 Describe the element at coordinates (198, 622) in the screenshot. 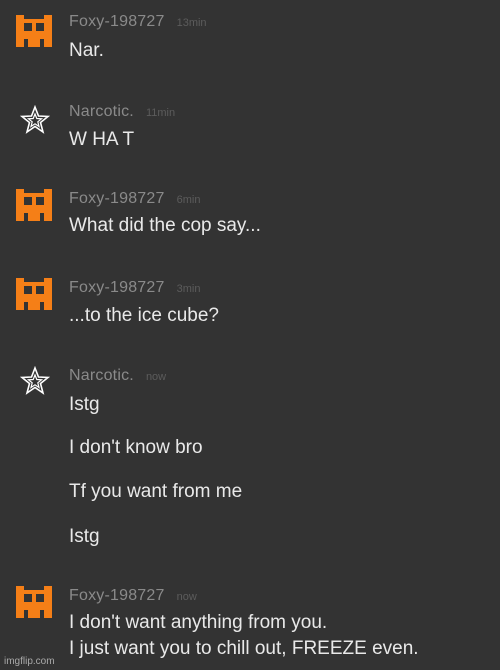

I see `message-text: I don't want anything from you.` at that location.